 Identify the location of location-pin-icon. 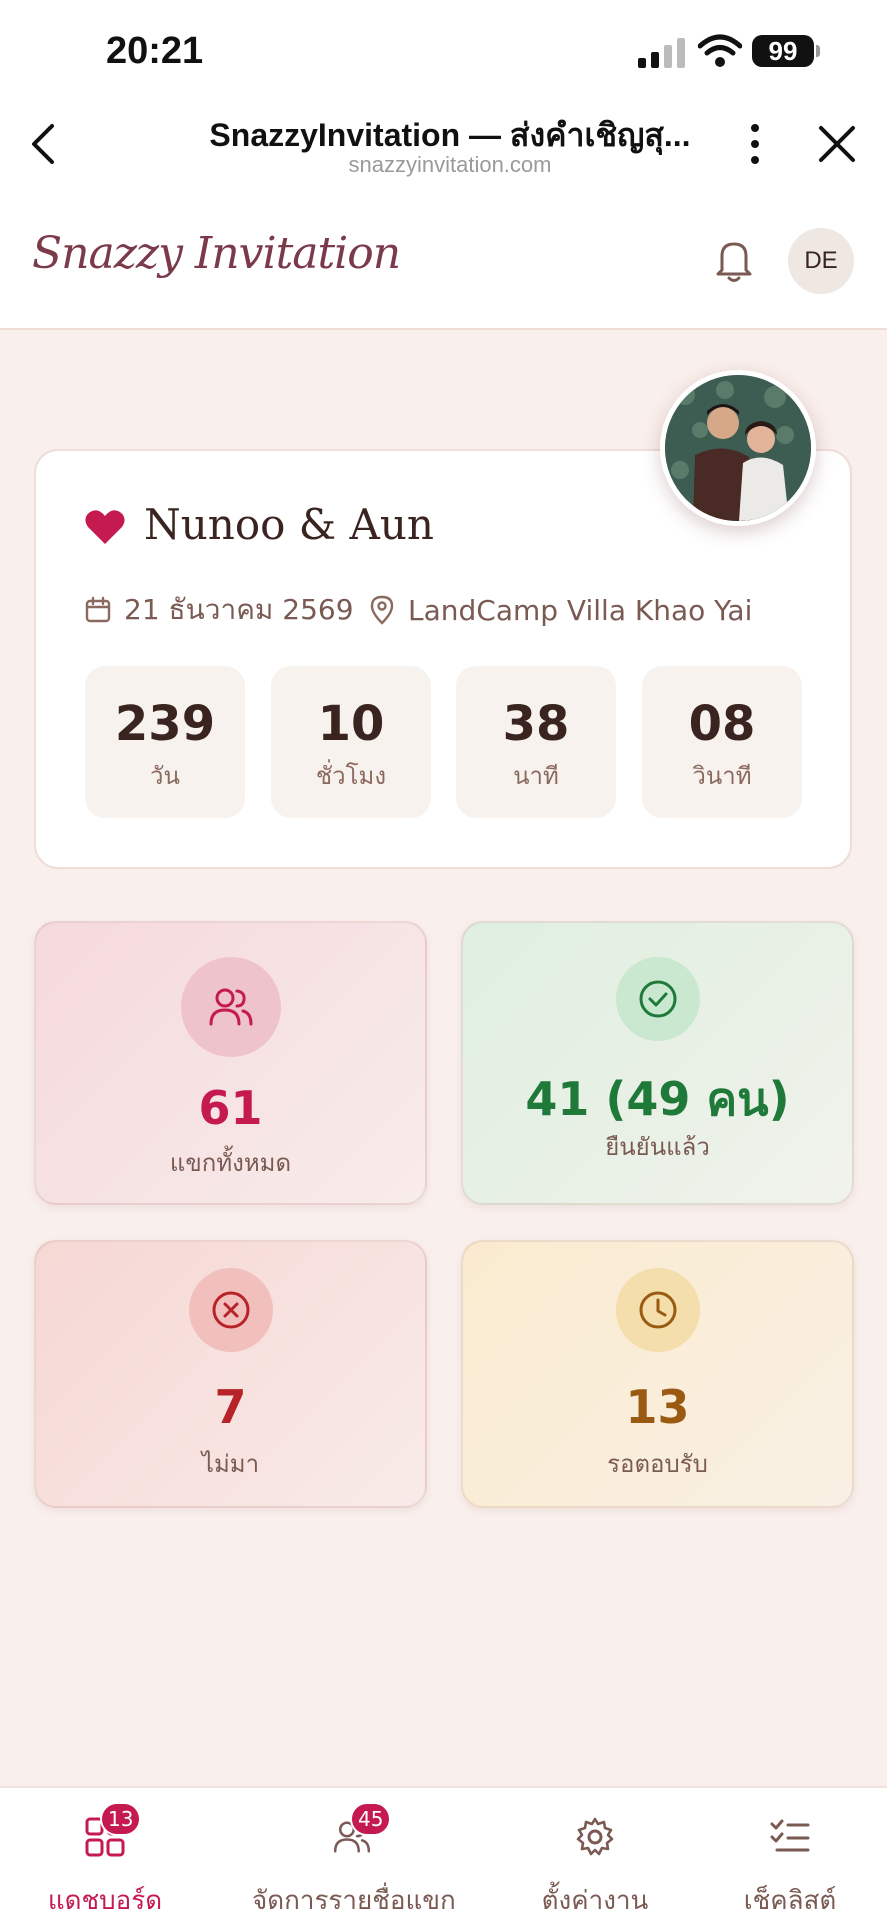
(382, 610).